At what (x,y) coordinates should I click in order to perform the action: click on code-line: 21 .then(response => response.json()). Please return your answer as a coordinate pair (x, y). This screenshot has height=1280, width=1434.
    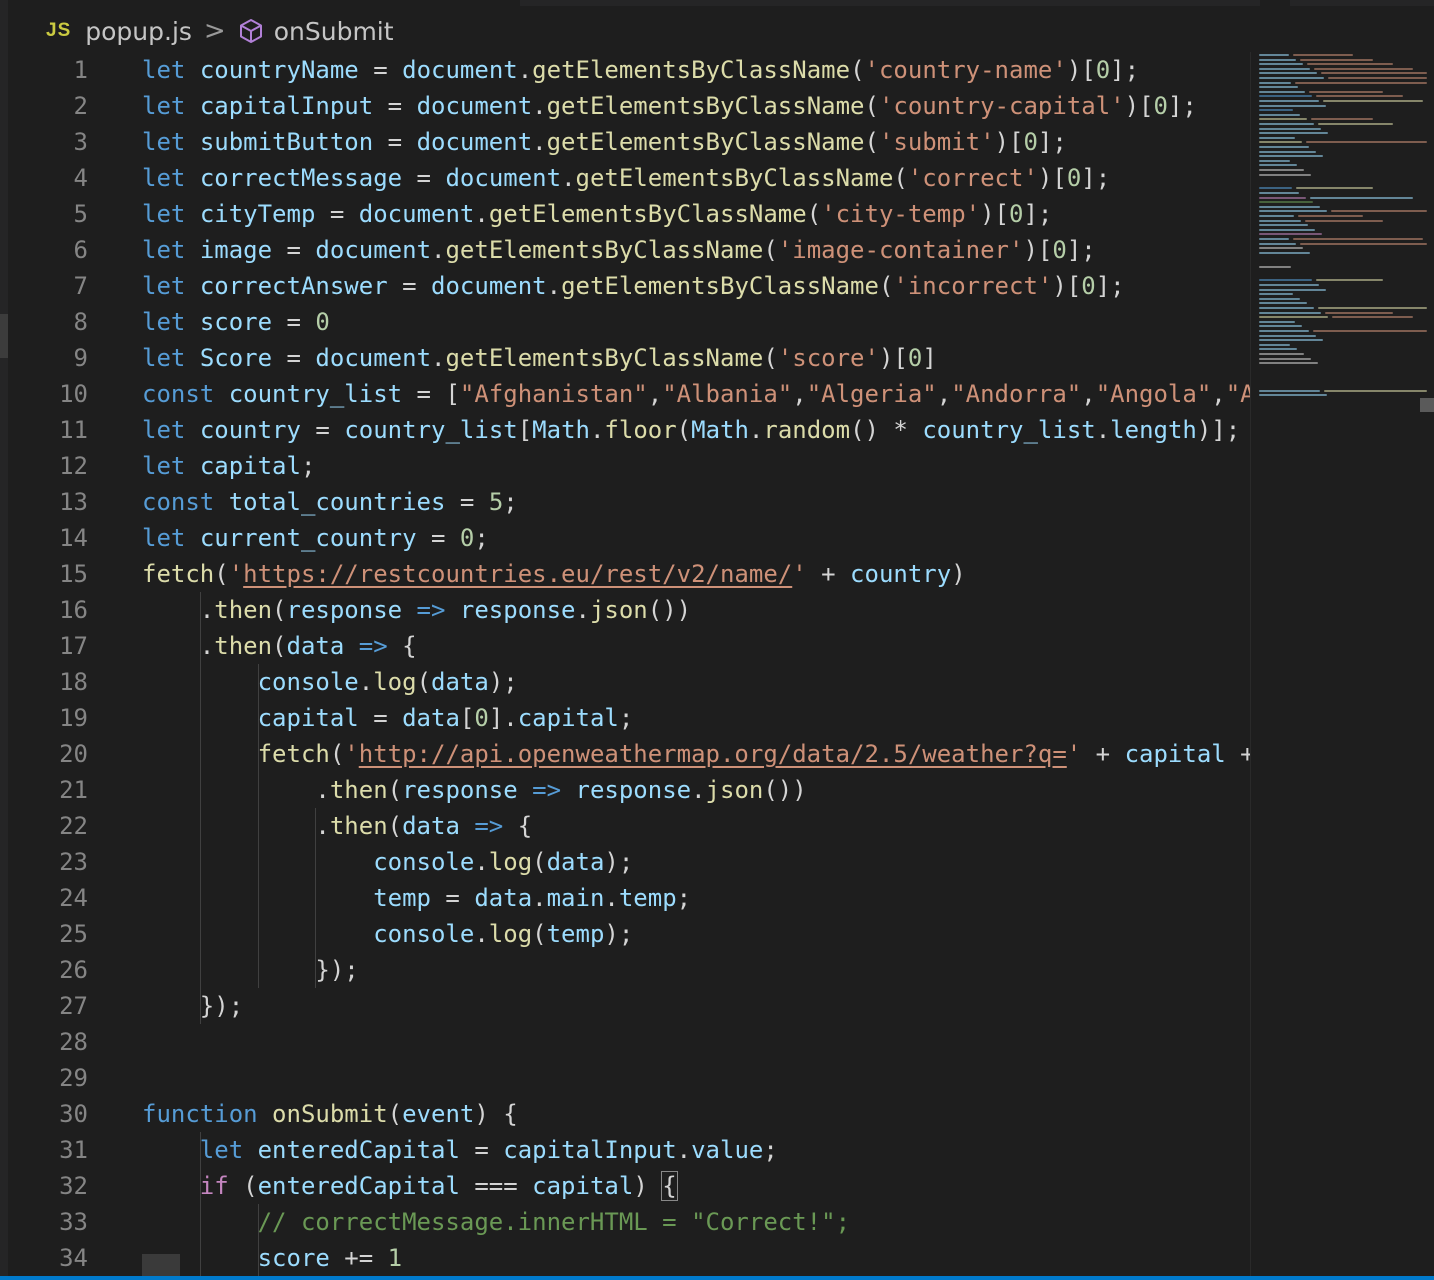
    Looking at the image, I should click on (625, 790).